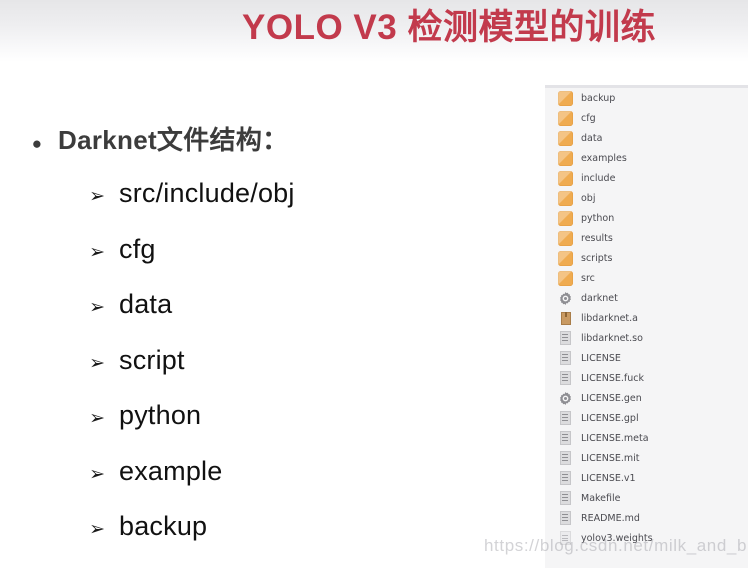 The height and width of the screenshot is (568, 748). Describe the element at coordinates (270, 428) in the screenshot. I see `list-item: ➢ python` at that location.